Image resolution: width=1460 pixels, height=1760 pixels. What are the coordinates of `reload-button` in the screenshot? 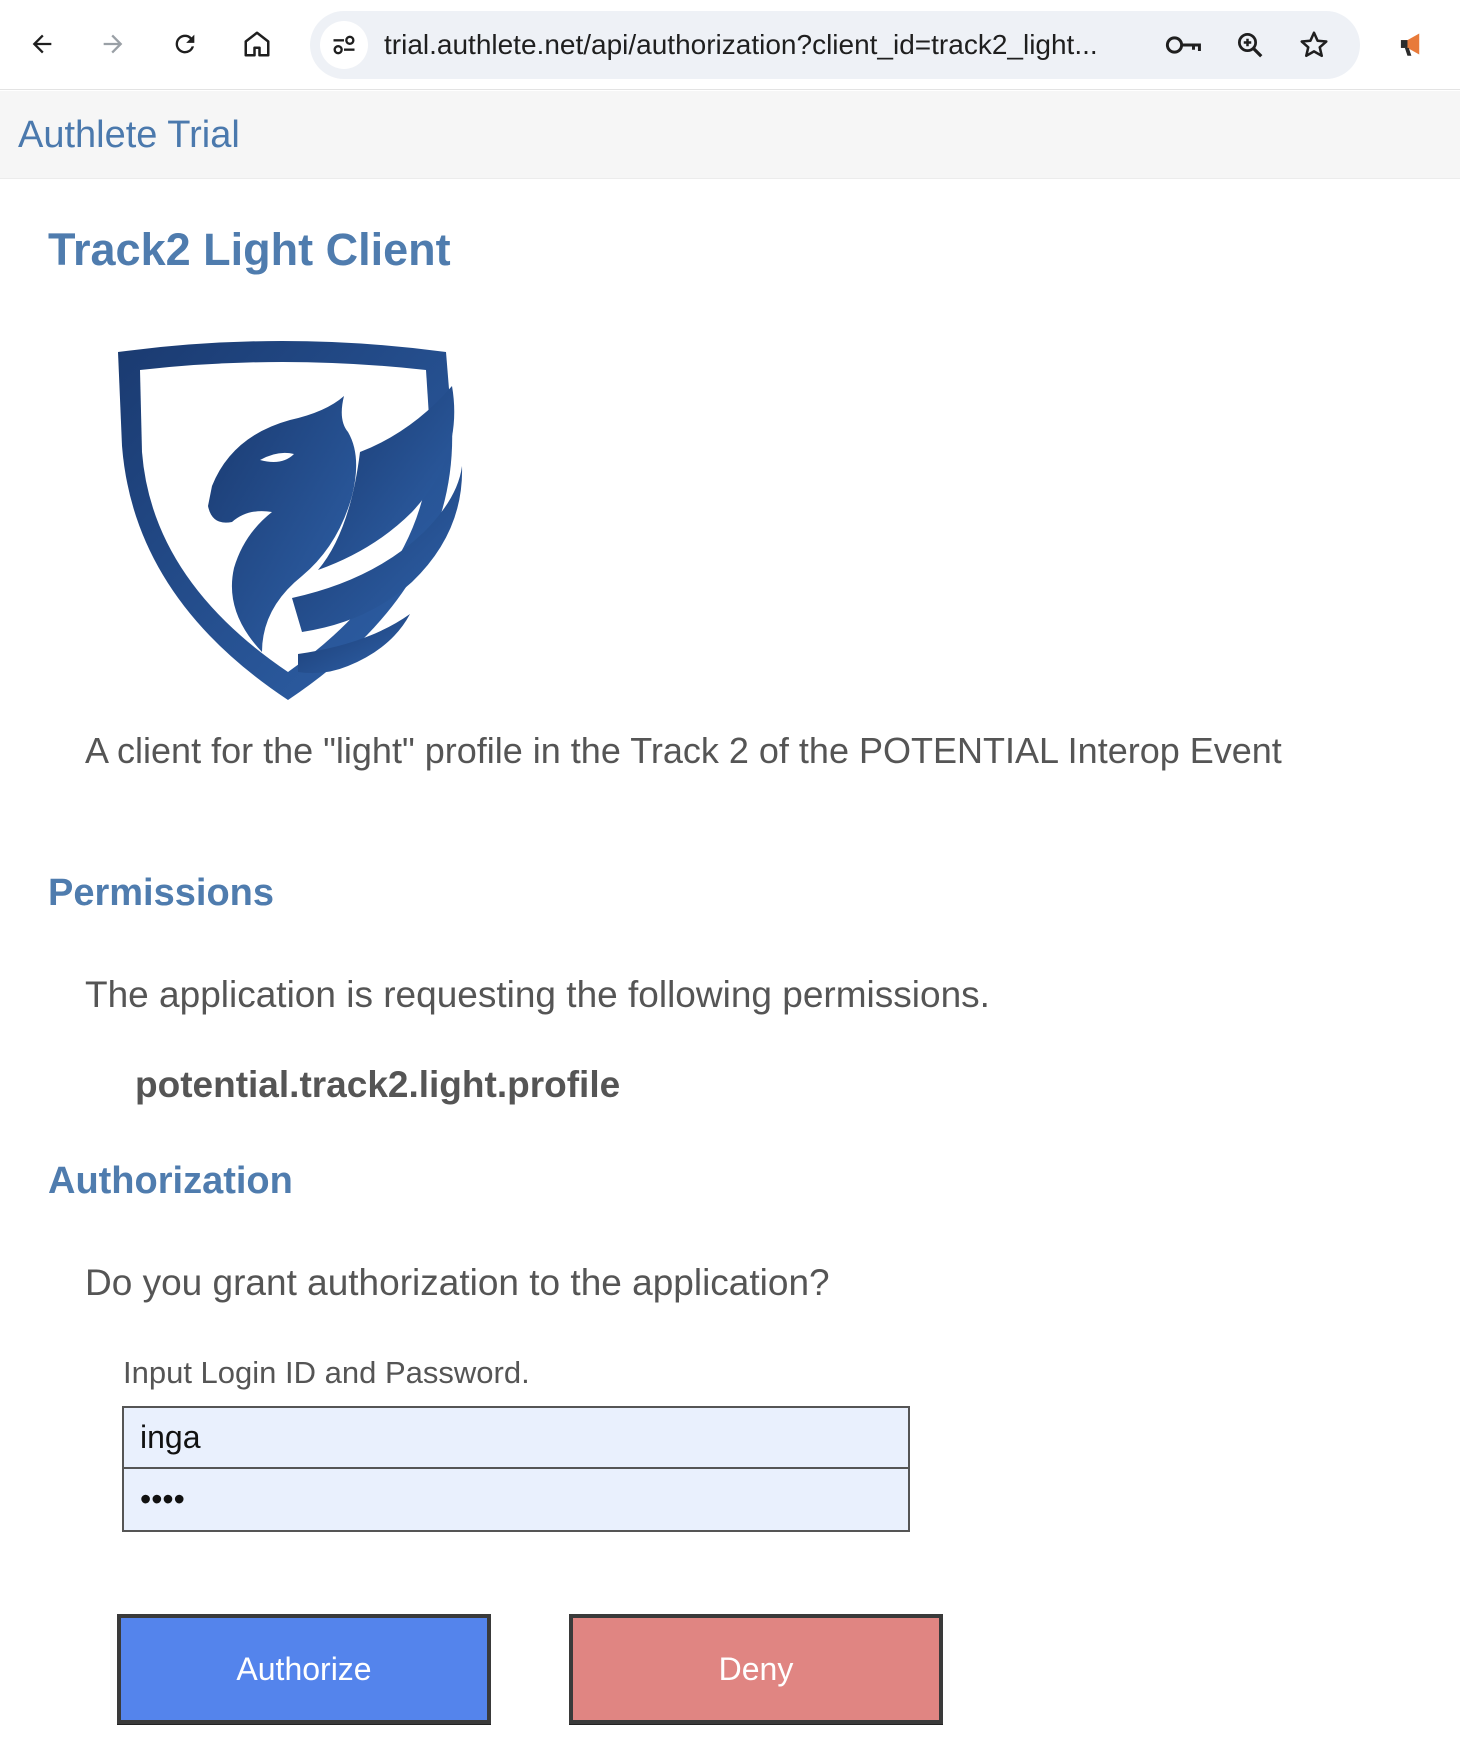 It's located at (185, 44).